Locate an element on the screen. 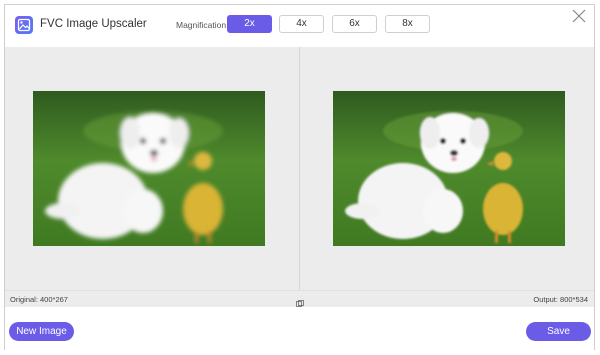  image-info-bar: Original: 400*267 Output: 800*534 is located at coordinates (299, 298).